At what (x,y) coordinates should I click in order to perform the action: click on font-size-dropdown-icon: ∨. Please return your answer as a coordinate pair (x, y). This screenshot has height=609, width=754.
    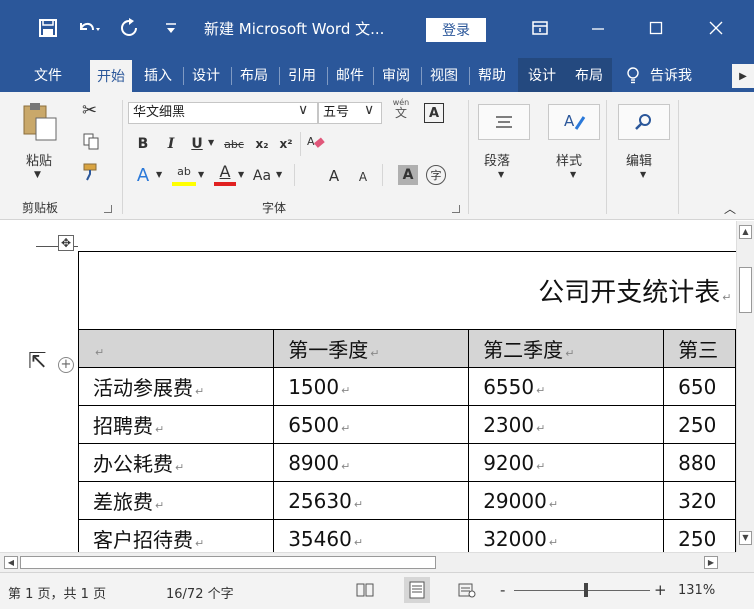
    Looking at the image, I should click on (369, 110).